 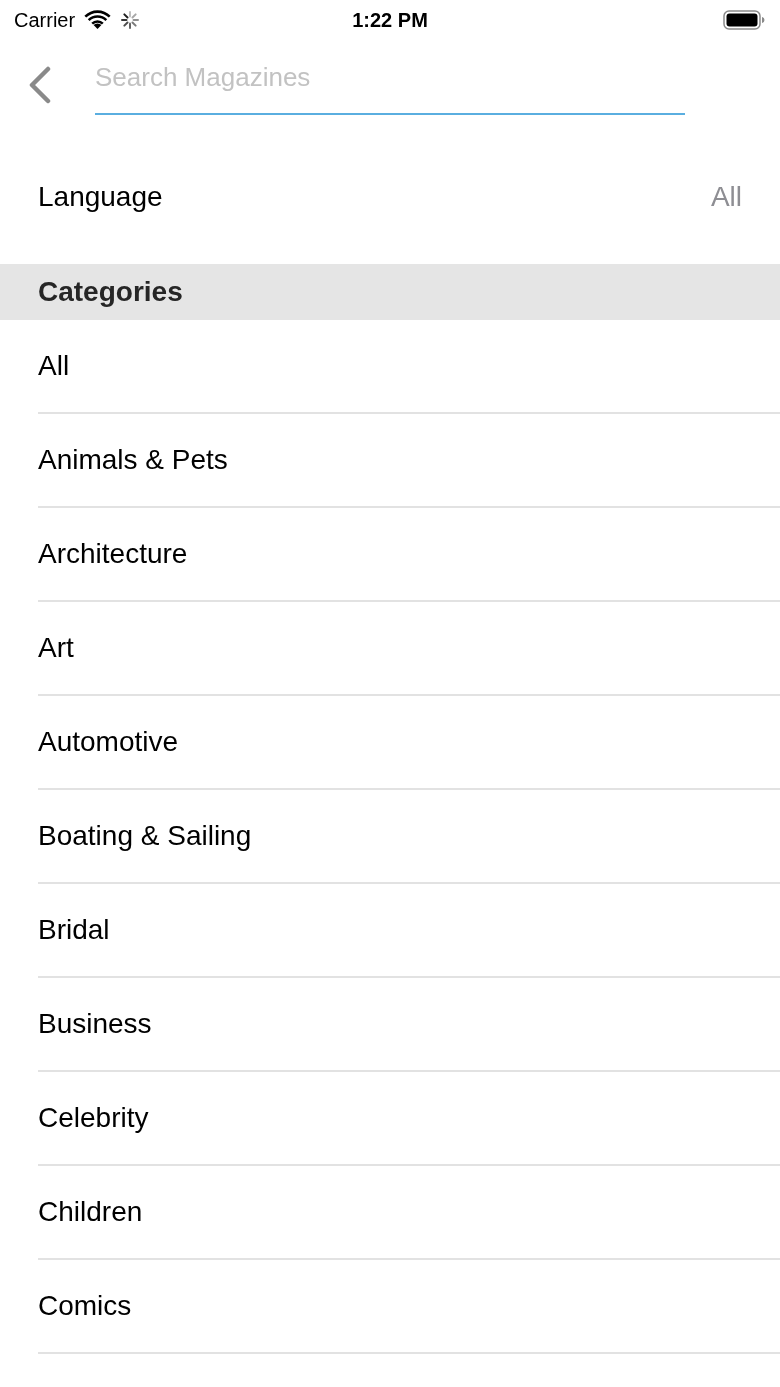 What do you see at coordinates (45, 20) in the screenshot?
I see `carrier-label: Carrier` at bounding box center [45, 20].